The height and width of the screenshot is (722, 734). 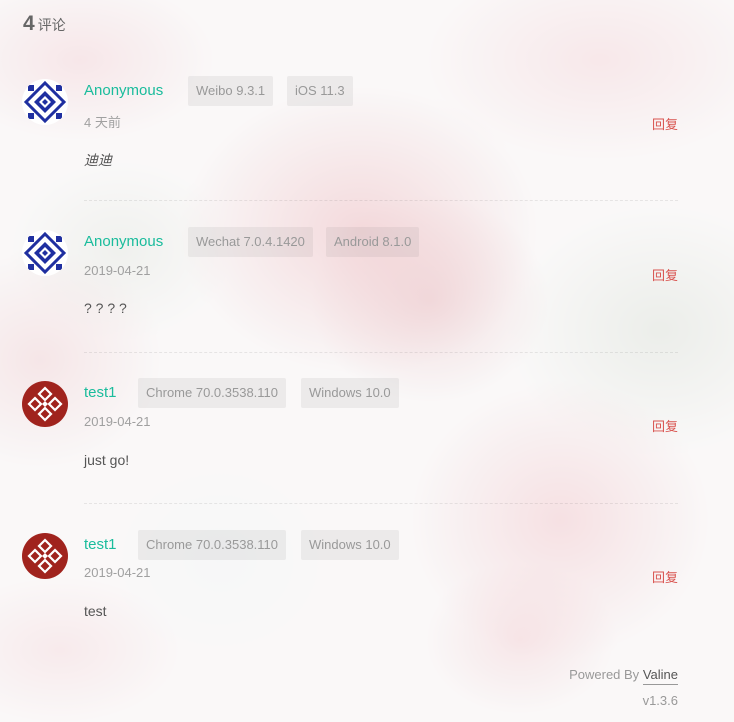 I want to click on blue-geometric-avatar-icon, so click(x=45, y=253).